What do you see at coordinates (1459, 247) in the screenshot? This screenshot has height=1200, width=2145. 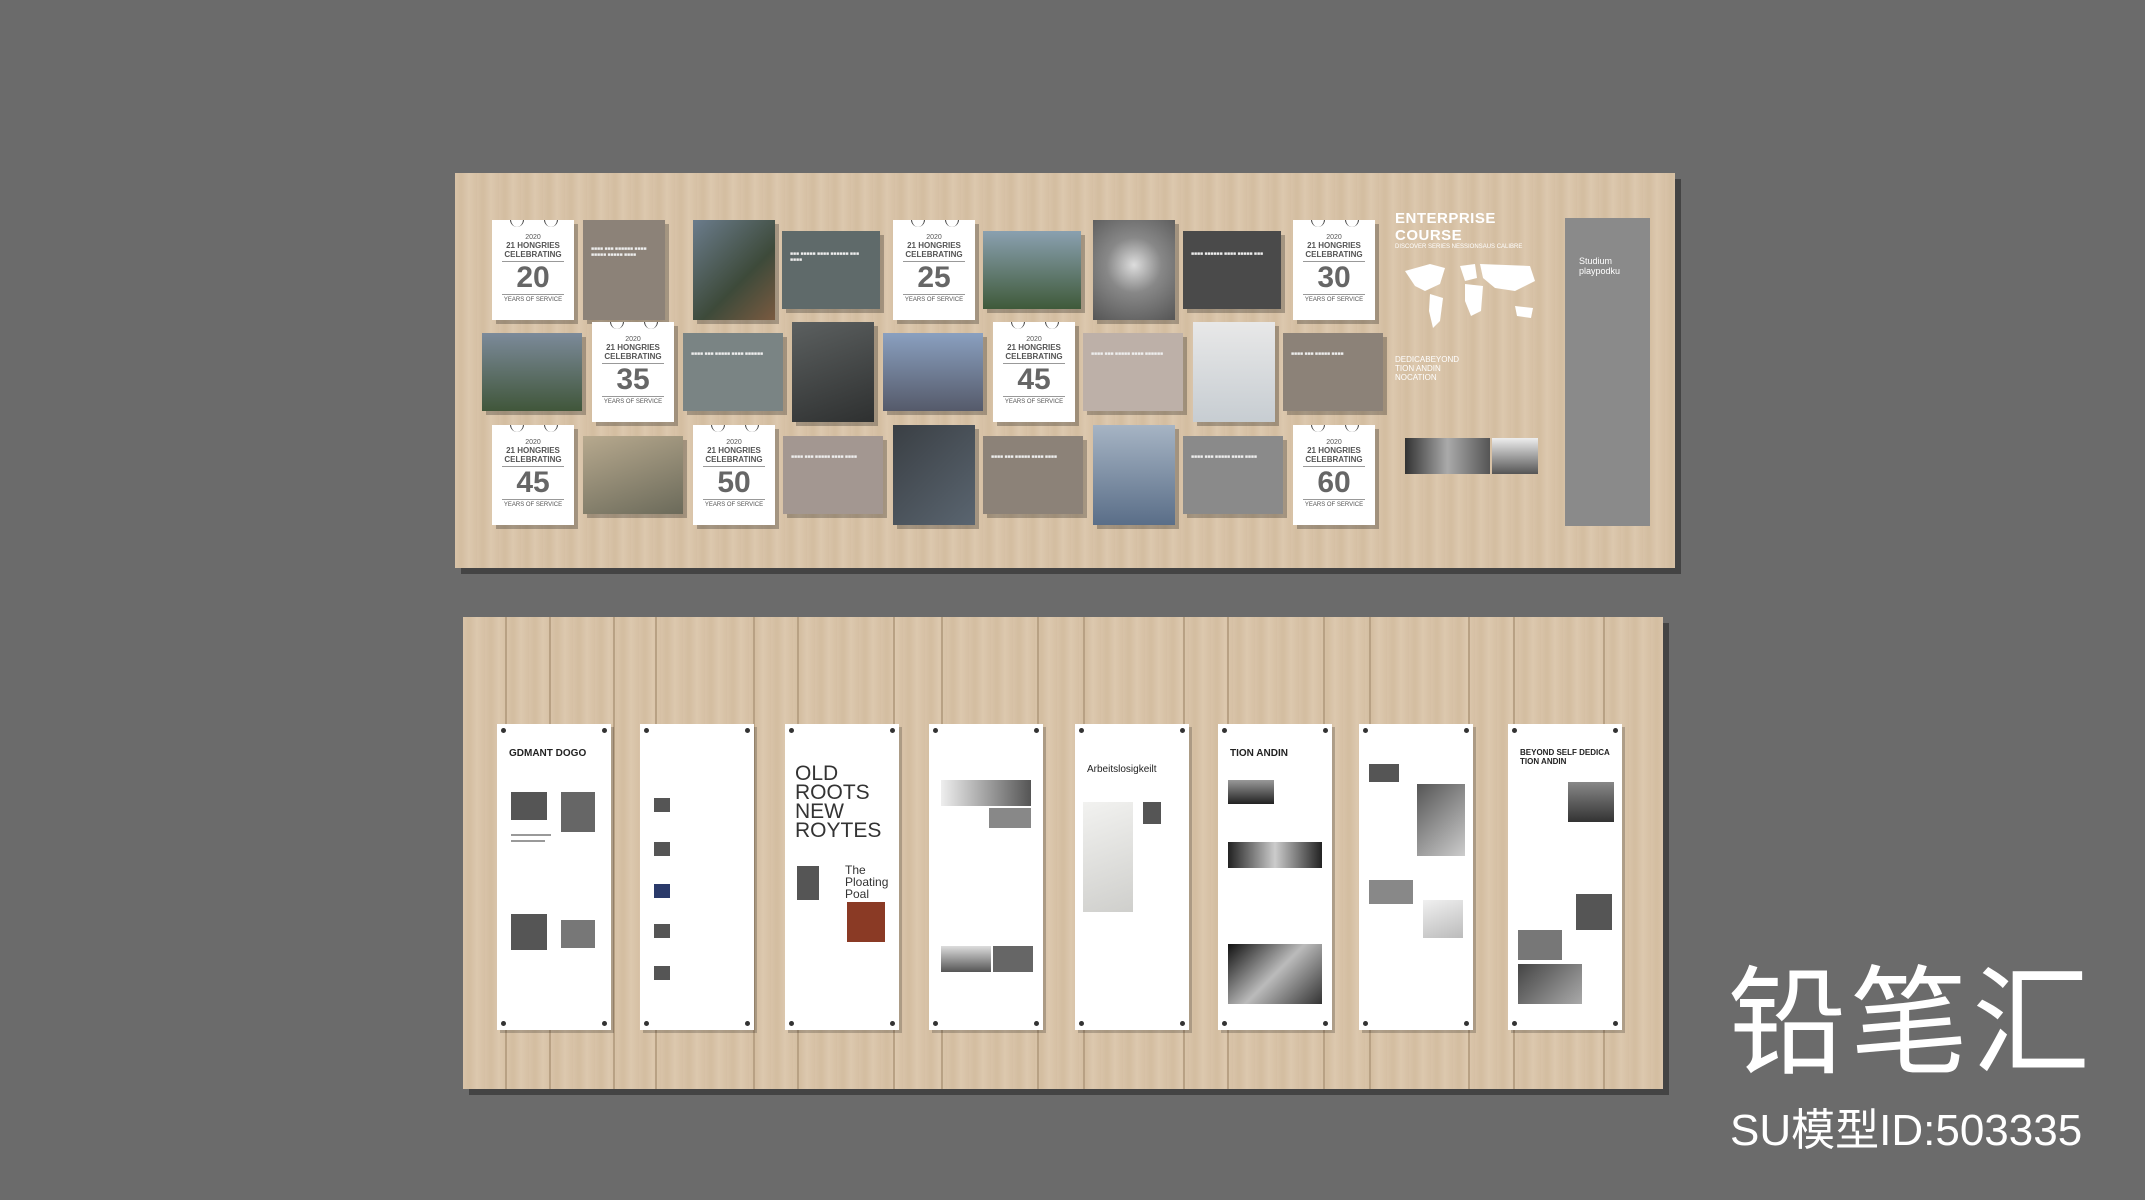 I see `panel-subtitle: DISCOVER SERIES NESSIONSAUS CALIBRE` at bounding box center [1459, 247].